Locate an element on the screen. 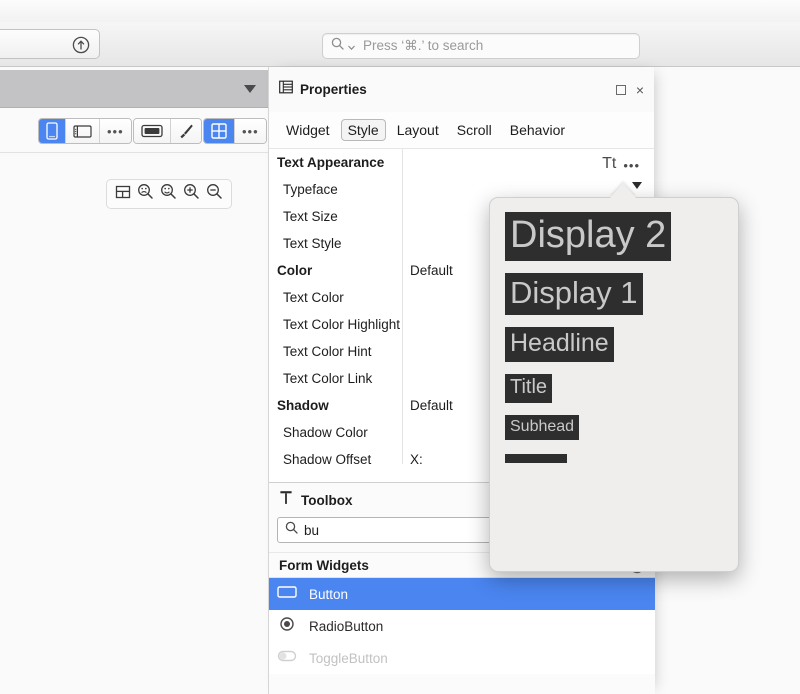 This screenshot has width=800, height=694. toggle-switch-icon is located at coordinates (287, 658).